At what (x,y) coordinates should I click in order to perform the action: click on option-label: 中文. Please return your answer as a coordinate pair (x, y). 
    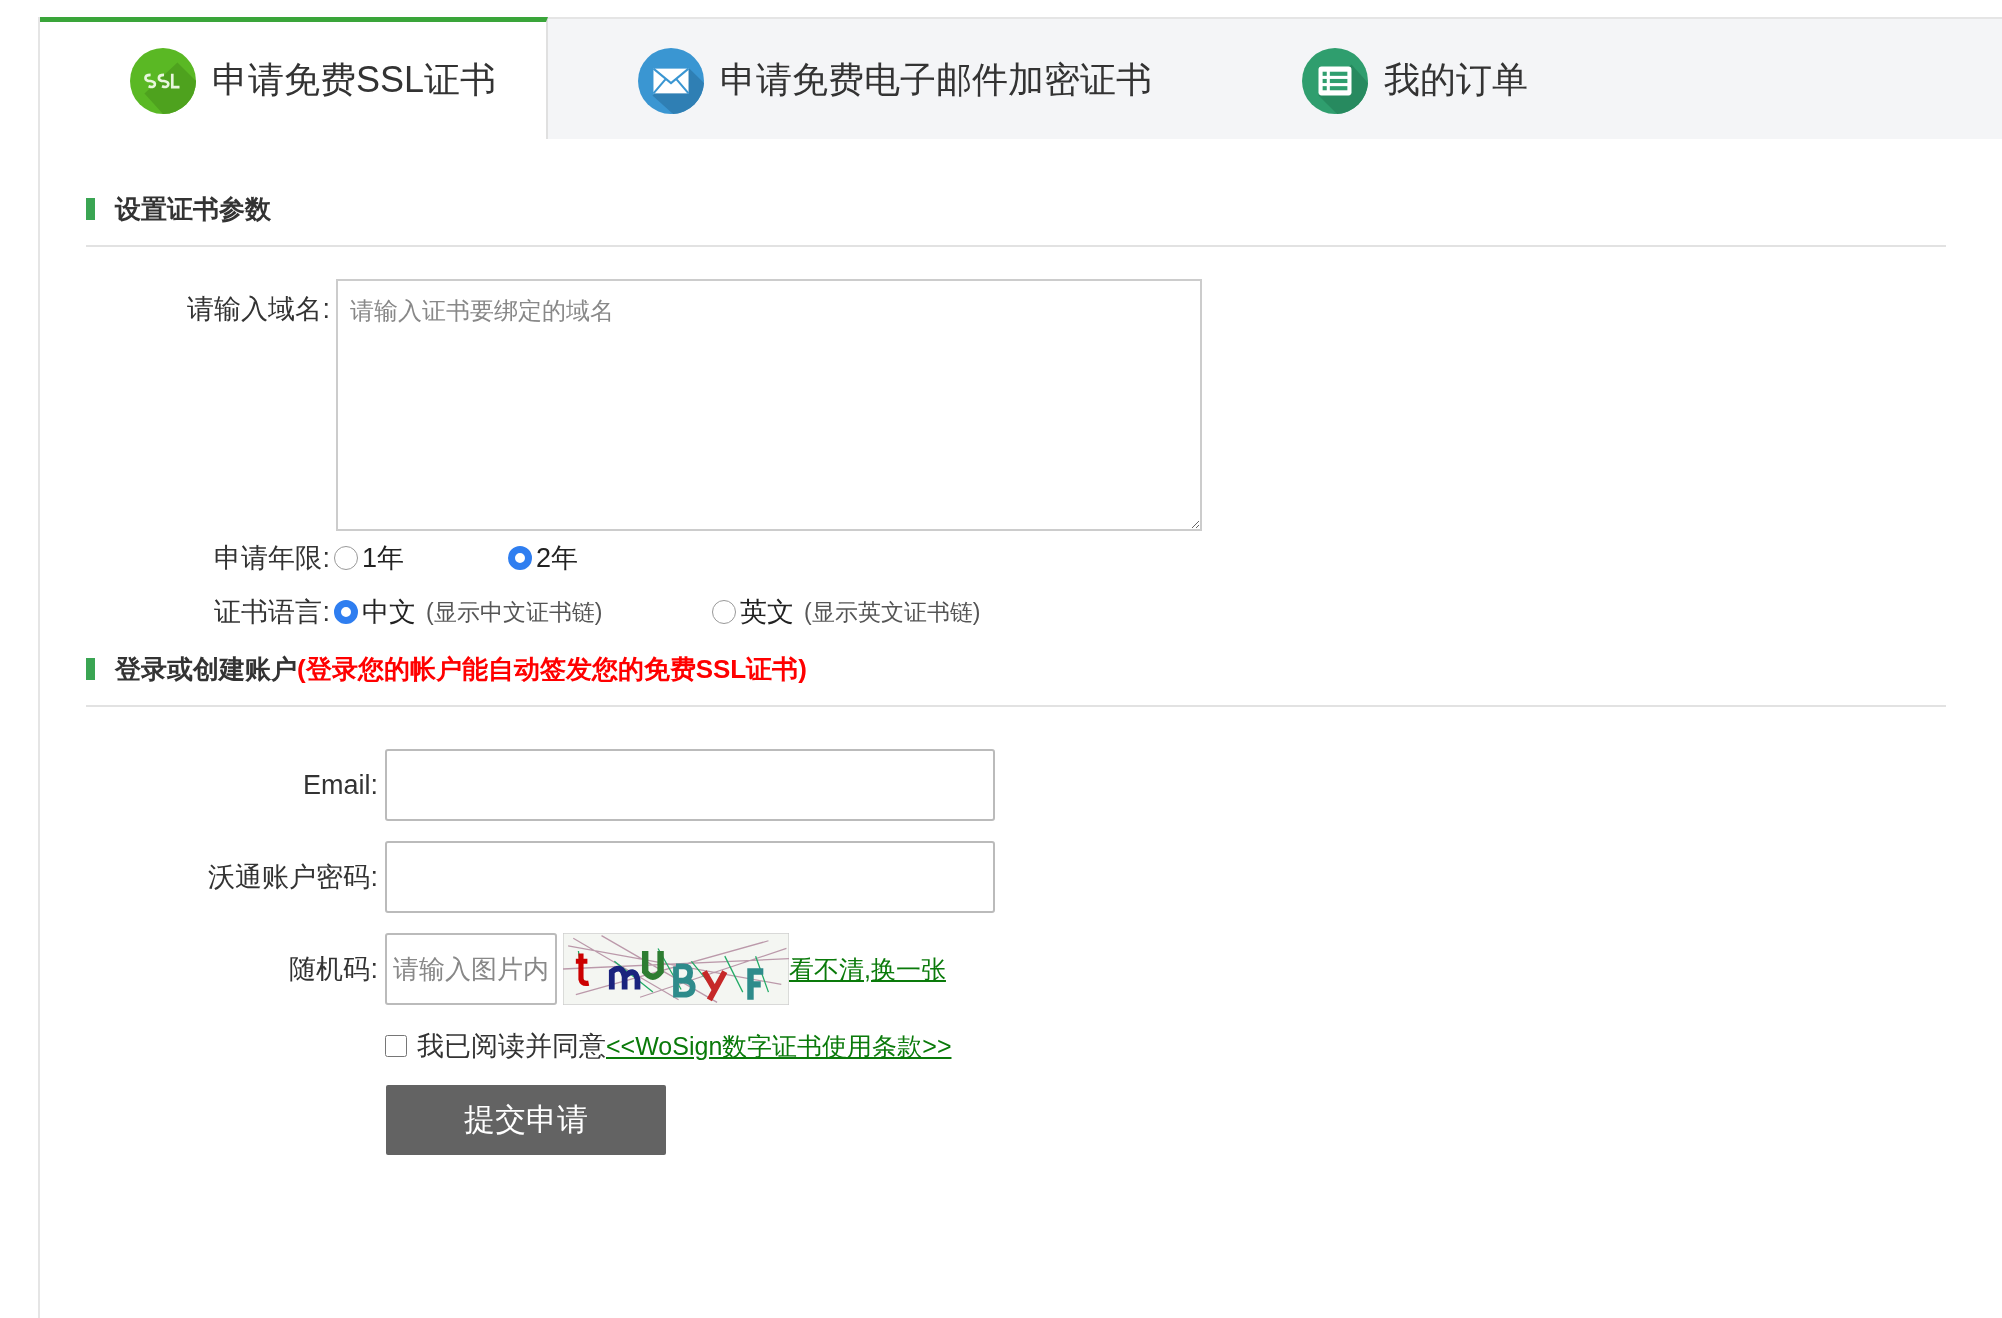
    Looking at the image, I should click on (389, 612).